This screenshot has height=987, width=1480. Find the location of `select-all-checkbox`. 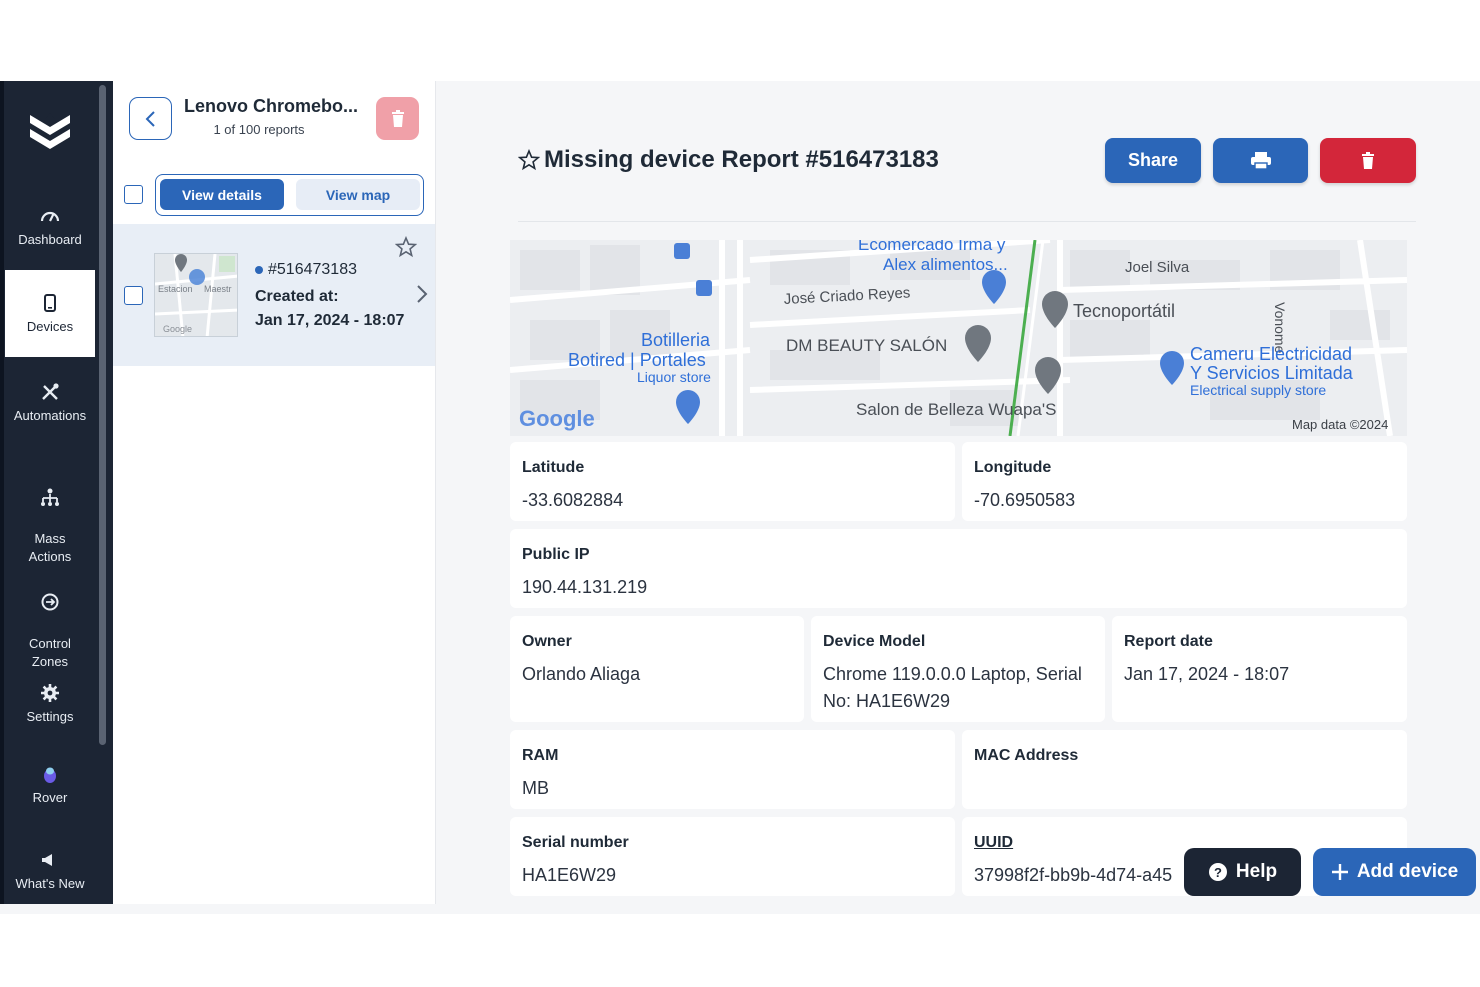

select-all-checkbox is located at coordinates (133, 194).